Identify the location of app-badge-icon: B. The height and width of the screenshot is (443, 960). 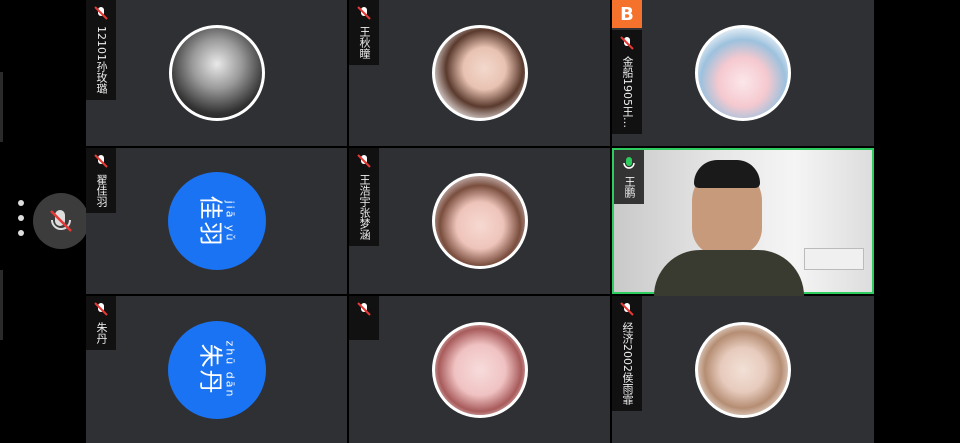
(627, 14).